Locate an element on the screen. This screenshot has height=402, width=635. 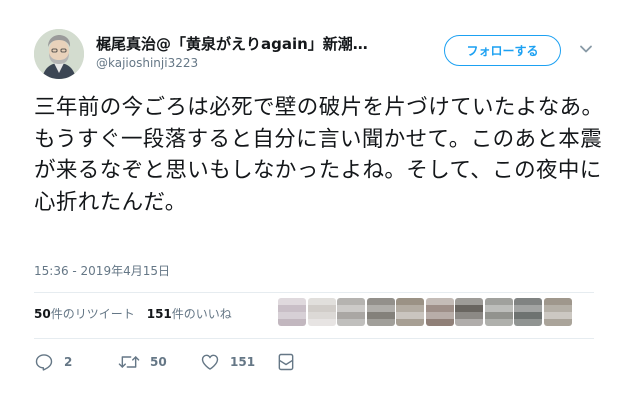
tweet-timestamp: 15:36 - 2019年4月15日 is located at coordinates (102, 270).